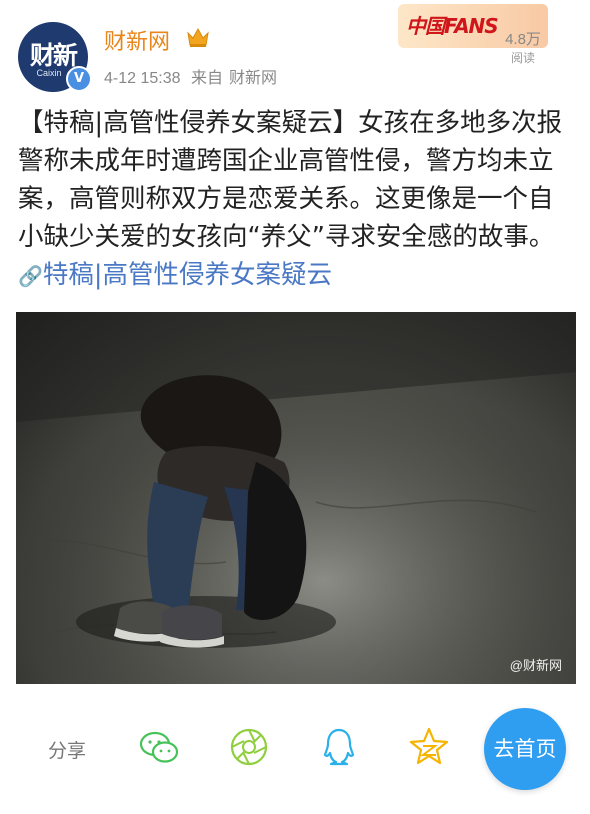  I want to click on go-home-button: 去首页, so click(525, 749).